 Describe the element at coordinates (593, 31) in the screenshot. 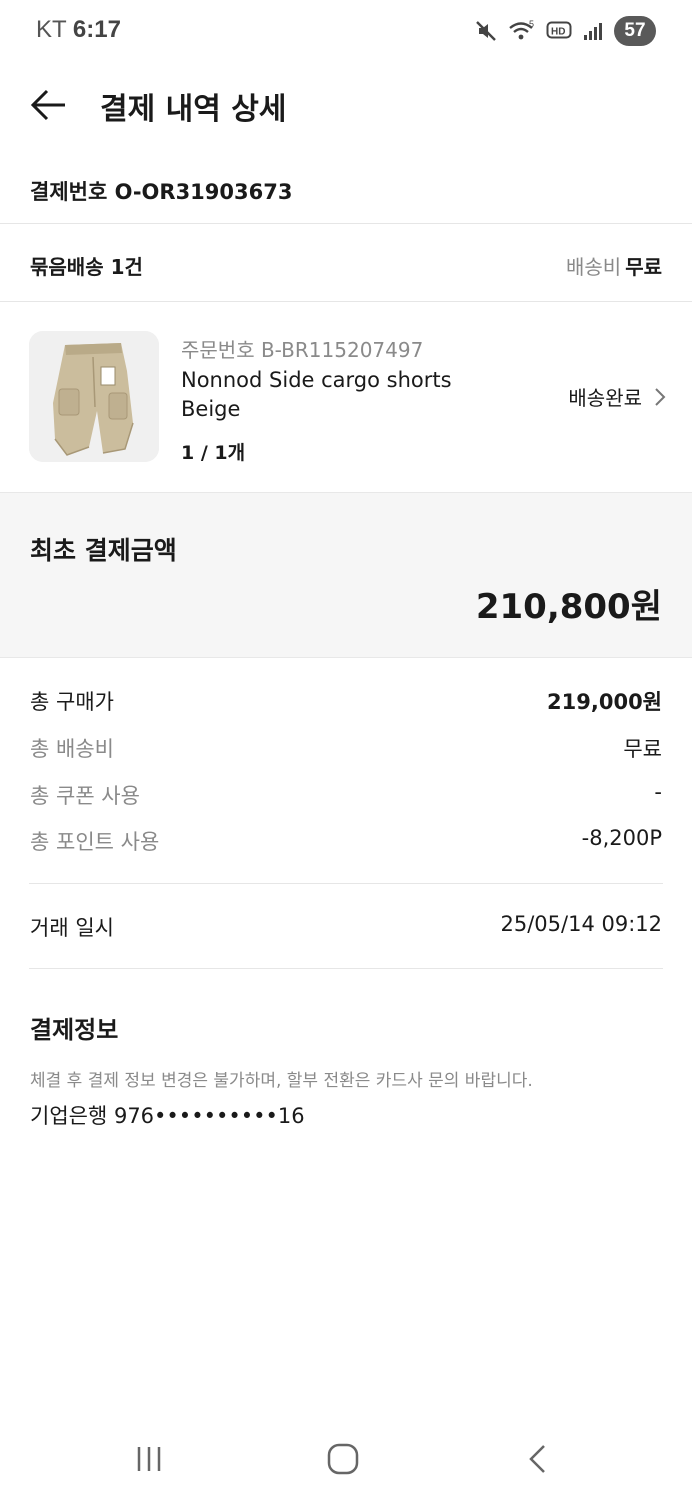

I see `signal-icon` at that location.